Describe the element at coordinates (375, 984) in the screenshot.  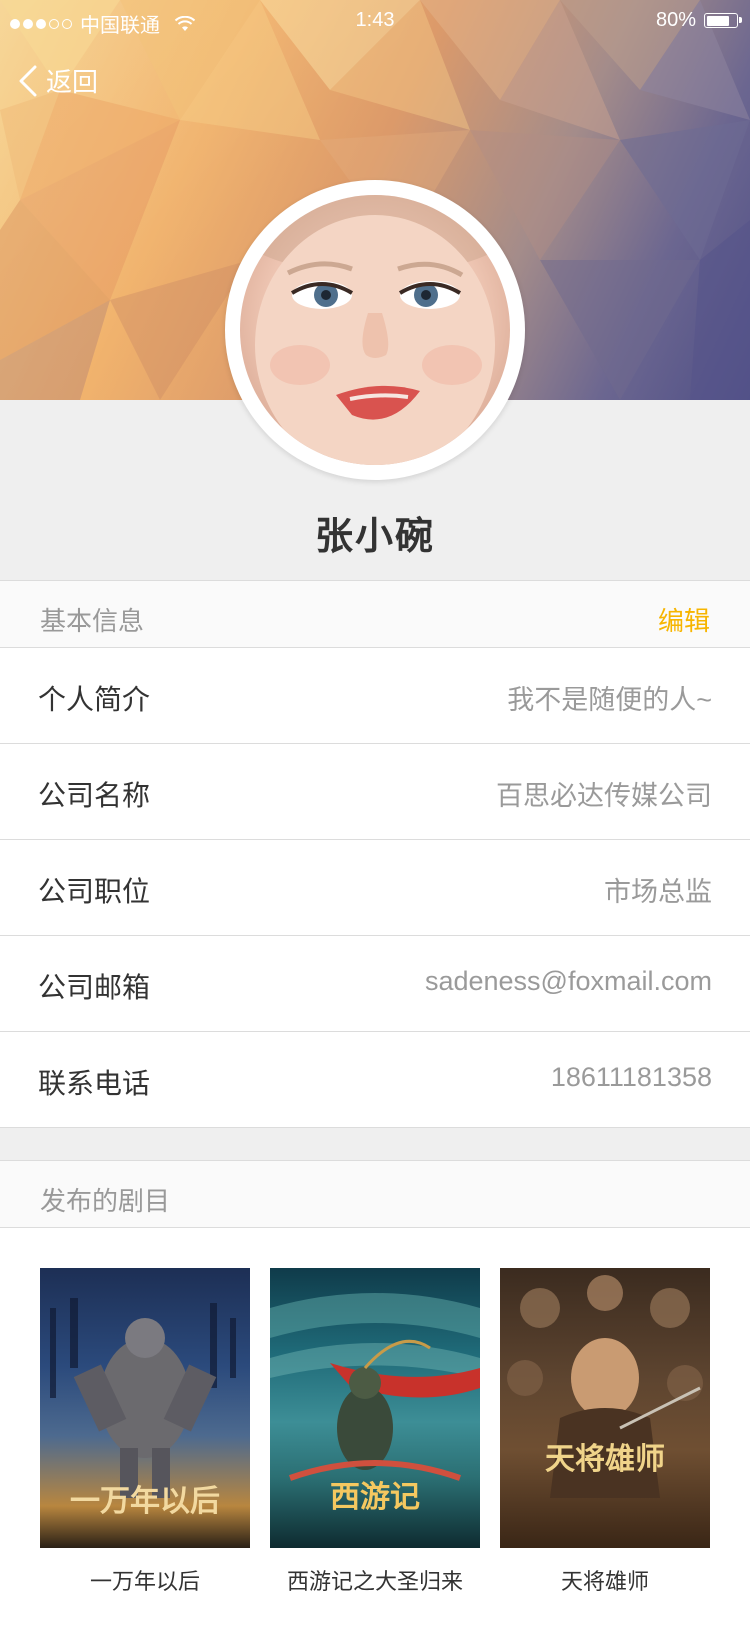
I see `info-row-email: 公司邮箱 sadeness@foxmail.com` at that location.